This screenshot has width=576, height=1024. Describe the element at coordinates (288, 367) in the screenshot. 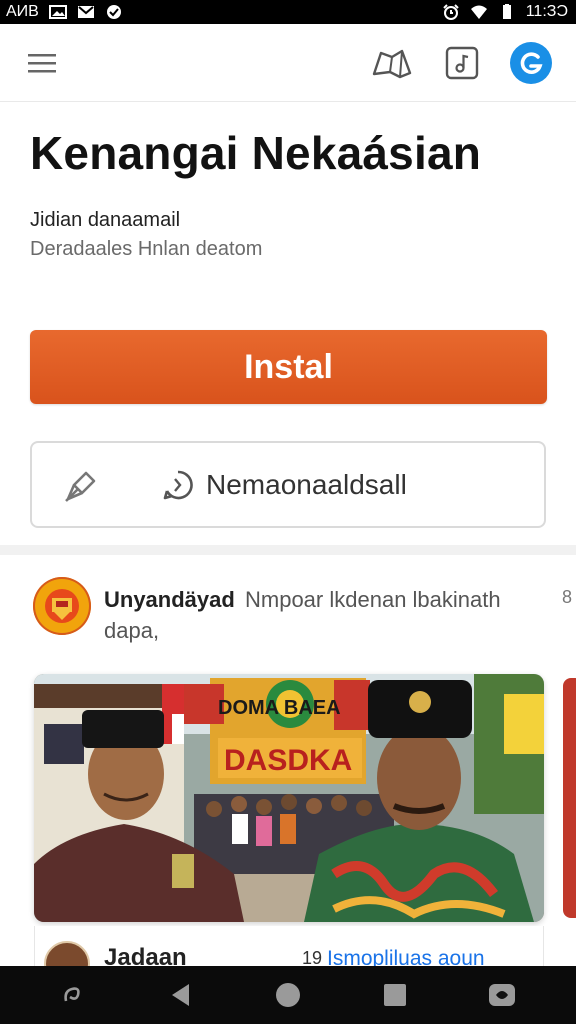

I see `install-button: Instal` at that location.